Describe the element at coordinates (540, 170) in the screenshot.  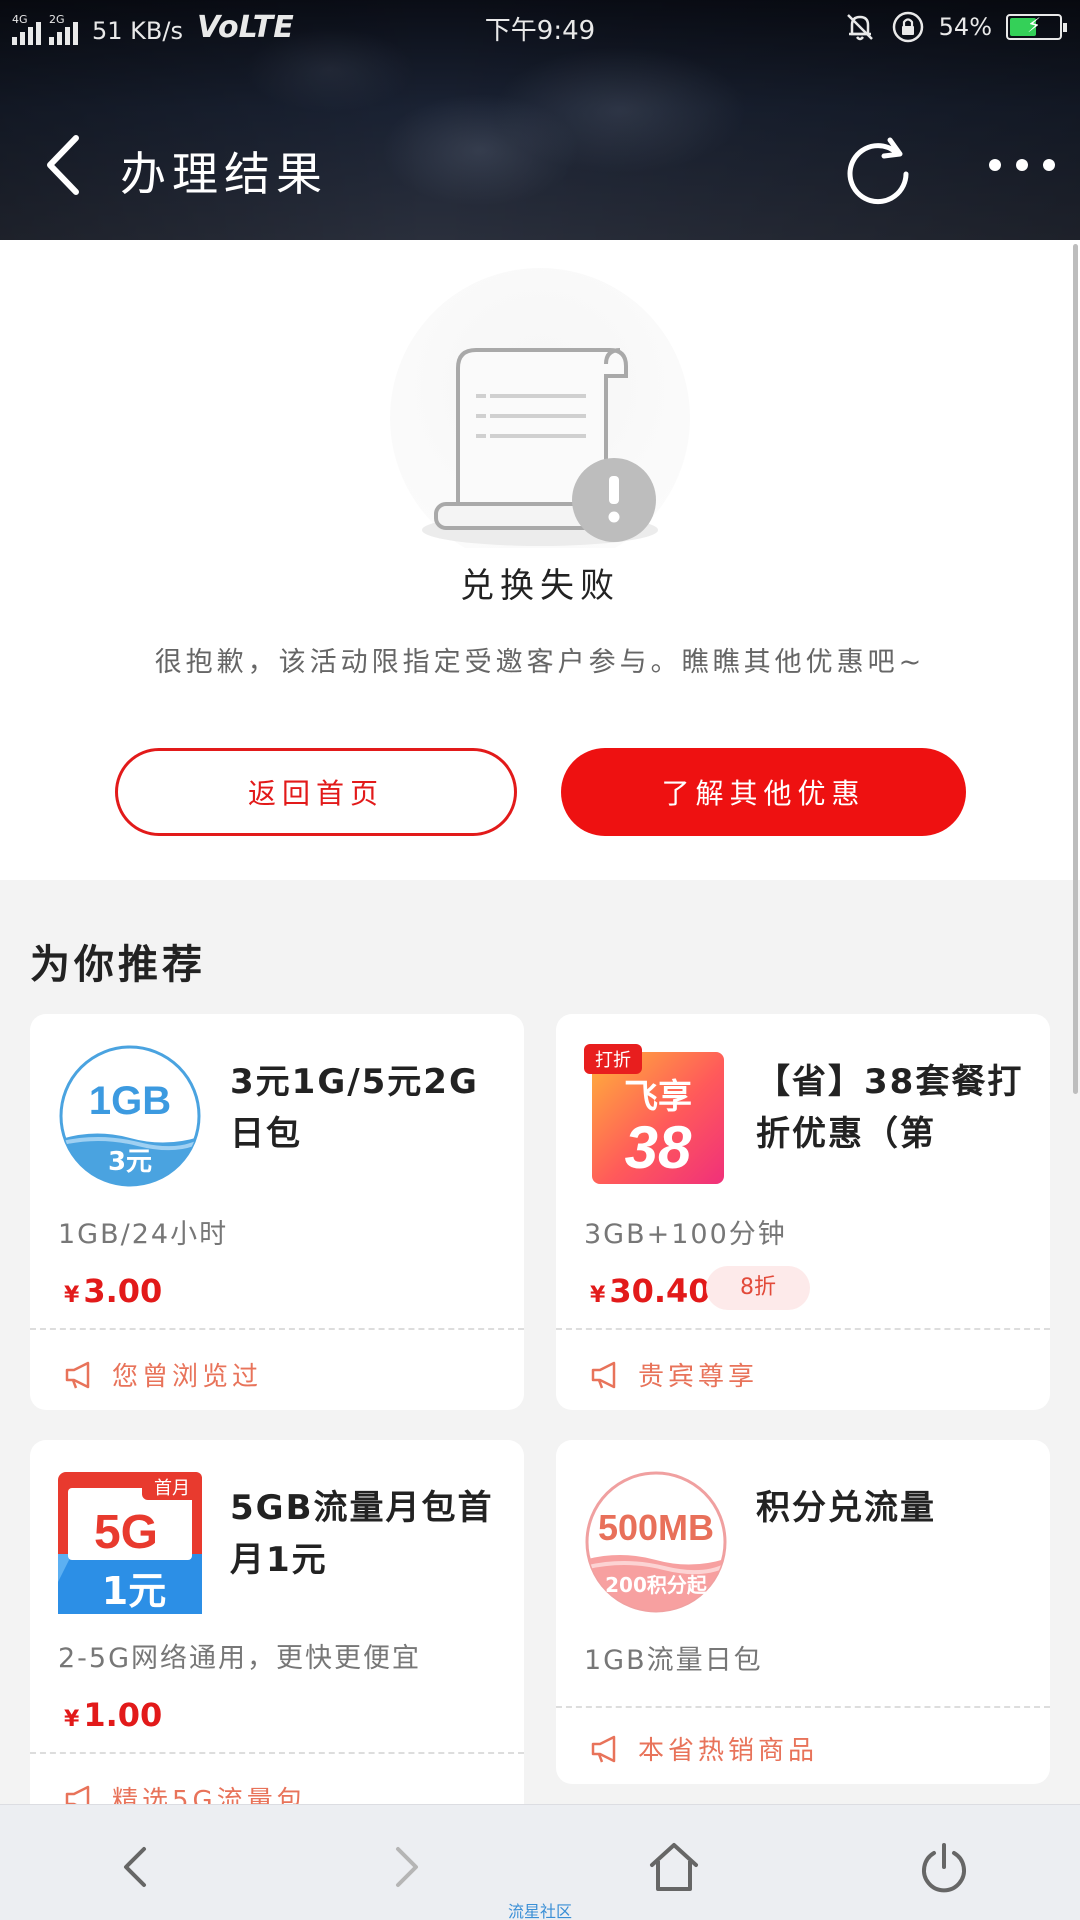
I see `nav-bar: 办理结果` at that location.